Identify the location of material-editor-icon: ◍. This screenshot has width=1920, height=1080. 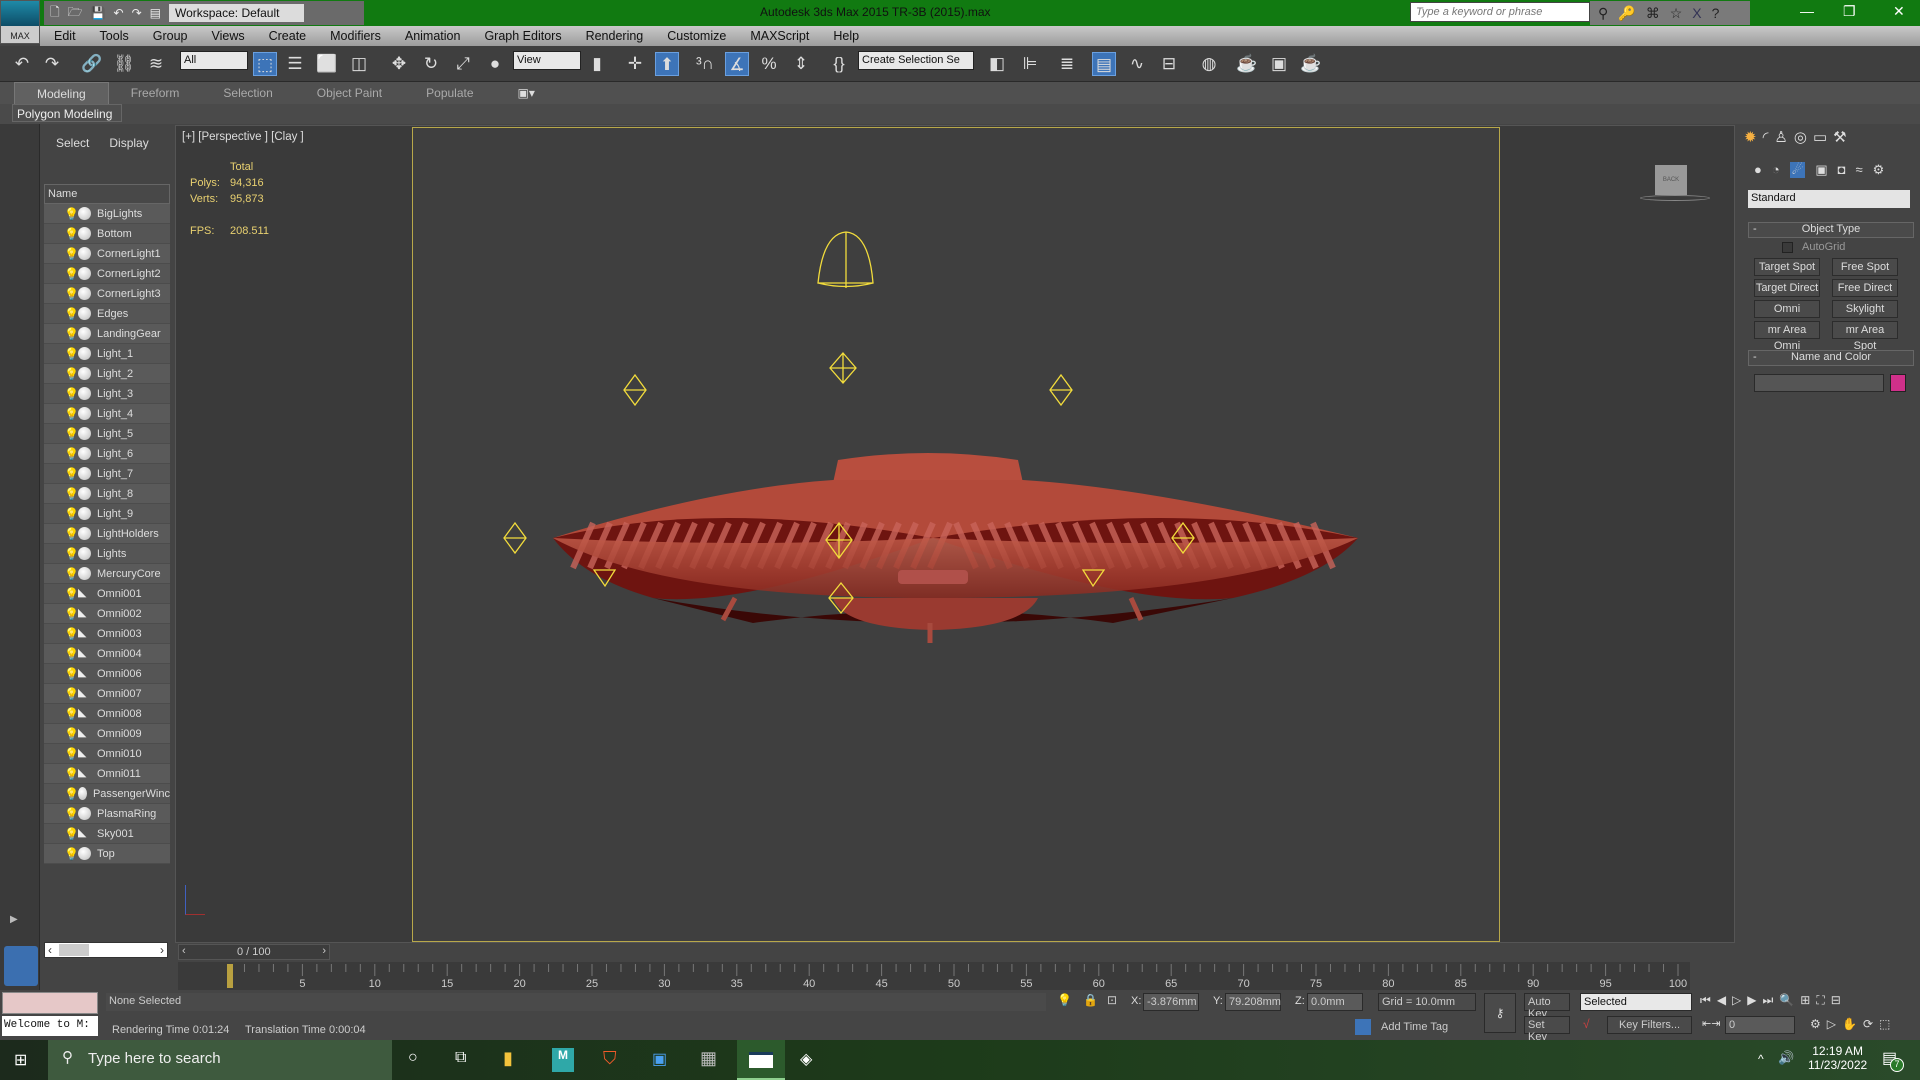
(1209, 64).